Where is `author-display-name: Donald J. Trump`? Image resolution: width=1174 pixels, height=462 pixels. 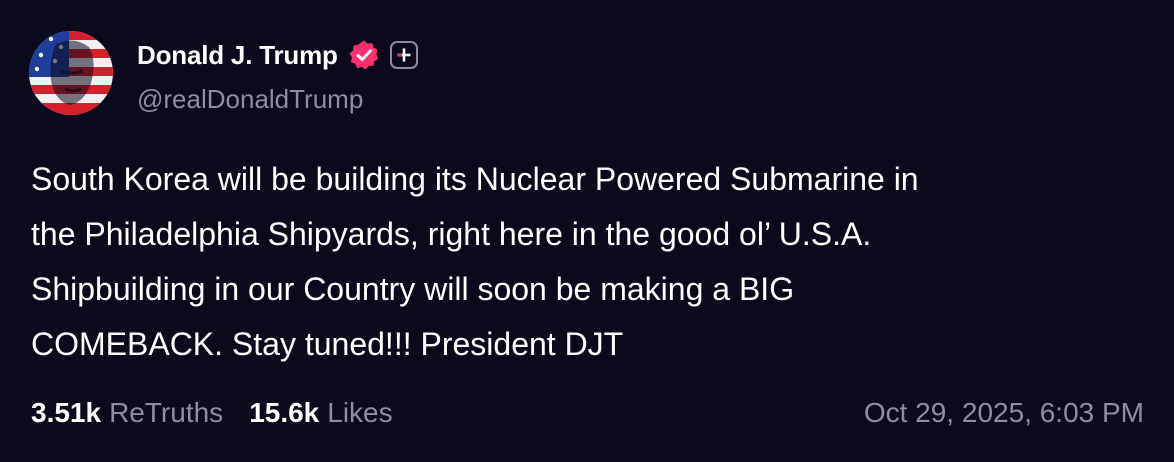 author-display-name: Donald J. Trump is located at coordinates (237, 55).